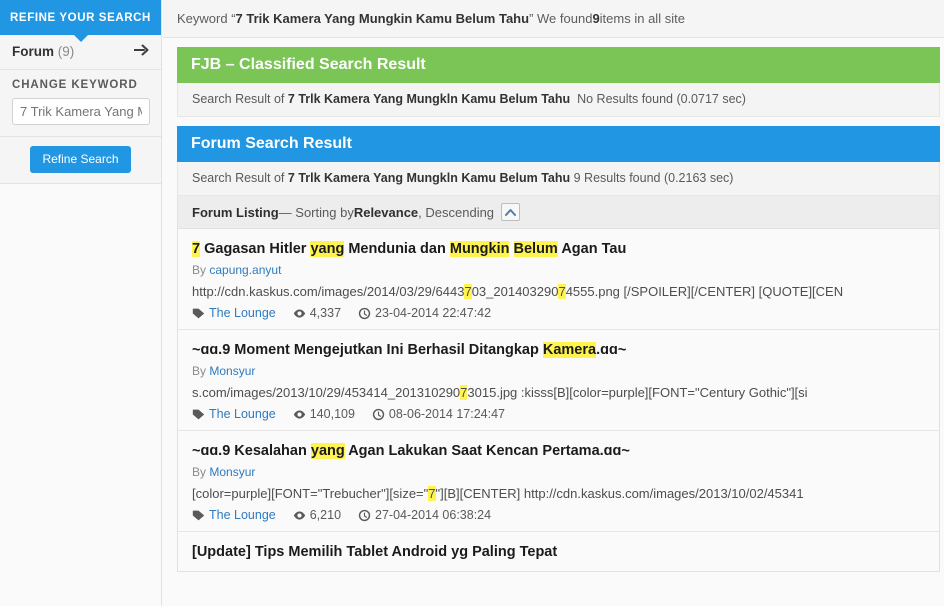 Image resolution: width=944 pixels, height=606 pixels. Describe the element at coordinates (653, 178) in the screenshot. I see `forum-result-suffix: 9 Results found (0.2163 sec)` at that location.